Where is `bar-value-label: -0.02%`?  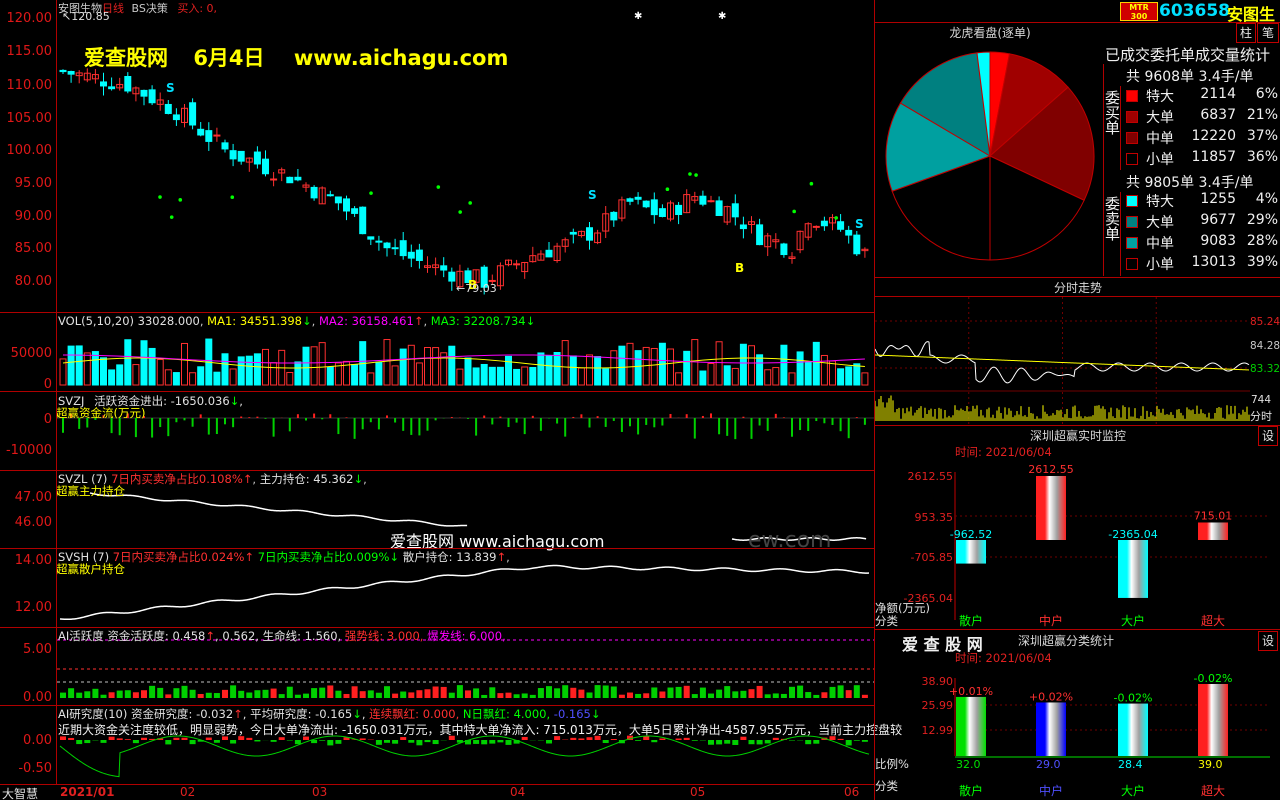 bar-value-label: -0.02% is located at coordinates (1133, 698).